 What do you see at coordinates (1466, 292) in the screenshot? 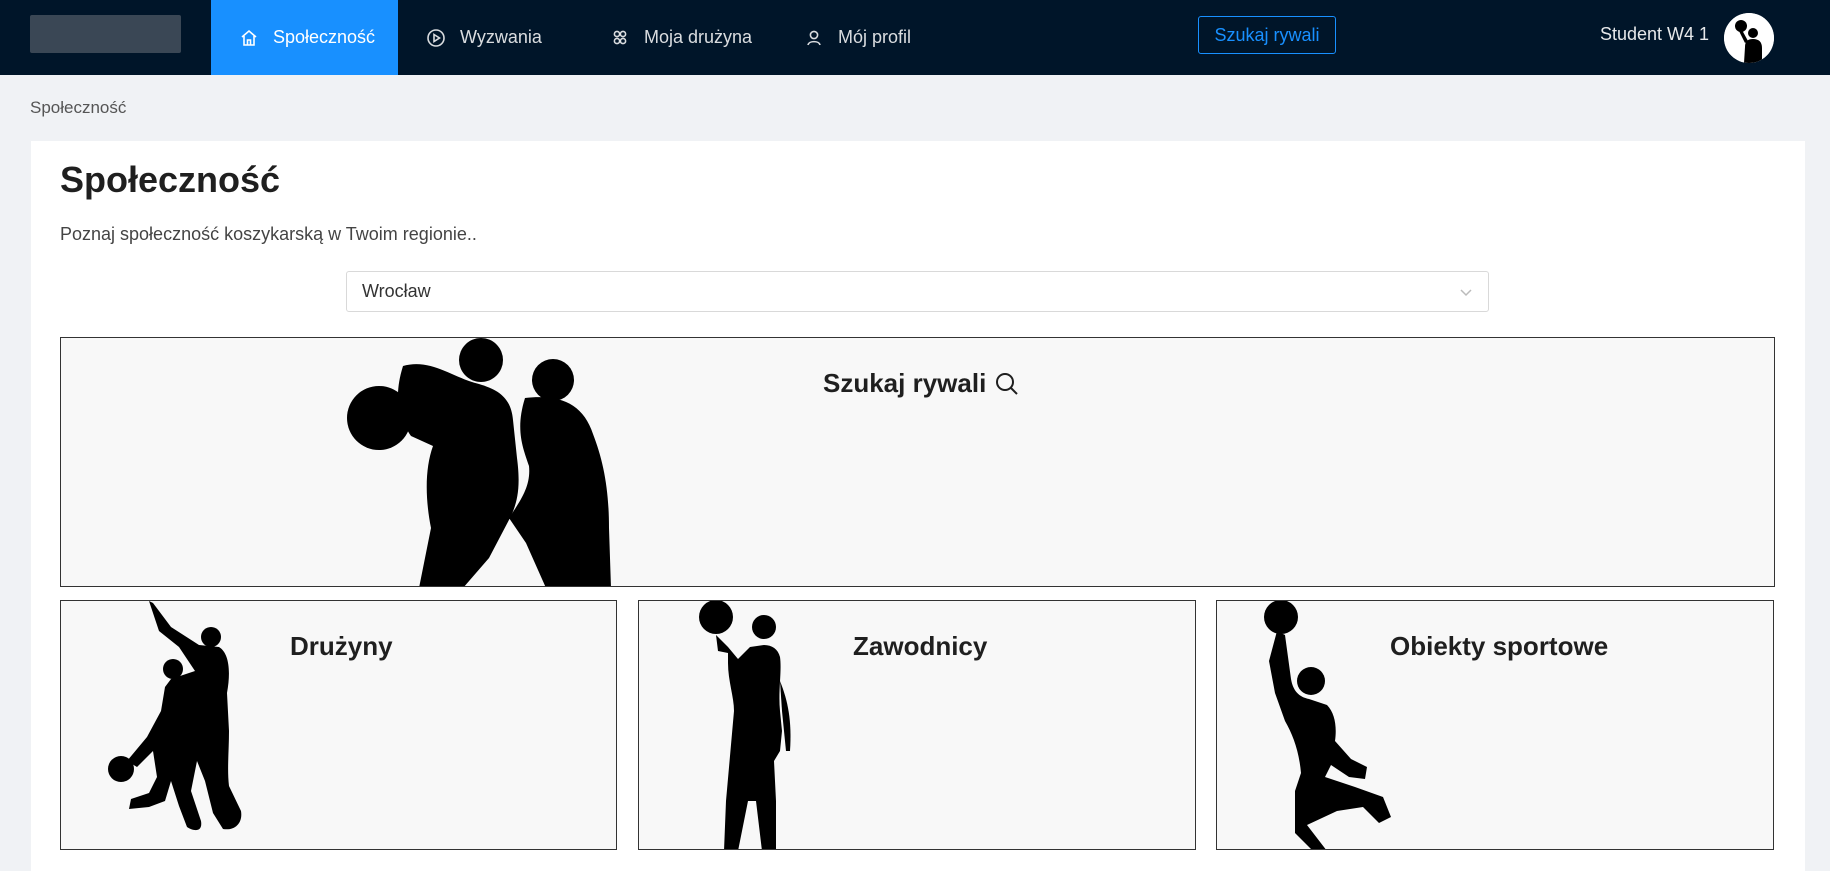
I see `chevron-down-icon` at bounding box center [1466, 292].